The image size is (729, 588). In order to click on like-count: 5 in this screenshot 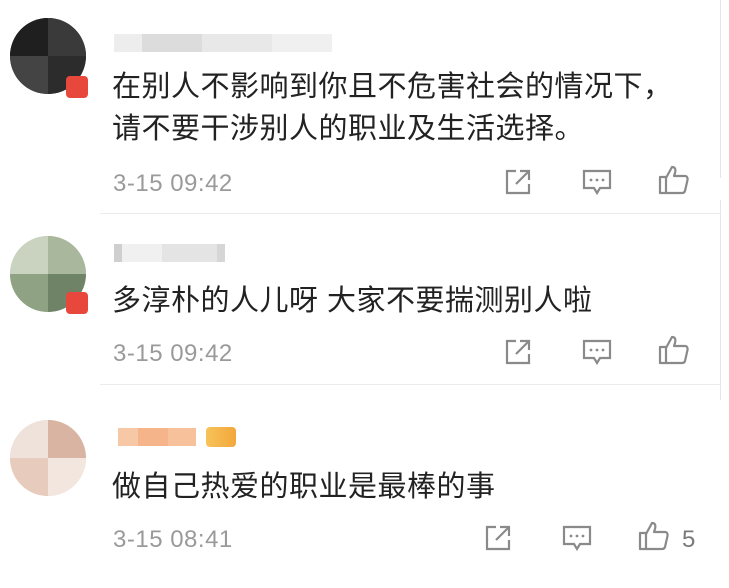, I will do `click(689, 539)`.